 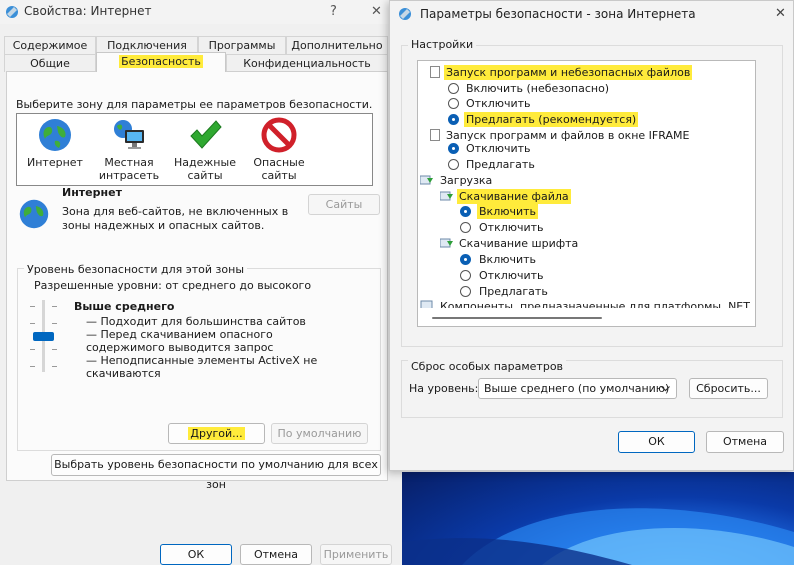 What do you see at coordinates (307, 63) in the screenshot?
I see `tab-privacy: Конфиденциальность` at bounding box center [307, 63].